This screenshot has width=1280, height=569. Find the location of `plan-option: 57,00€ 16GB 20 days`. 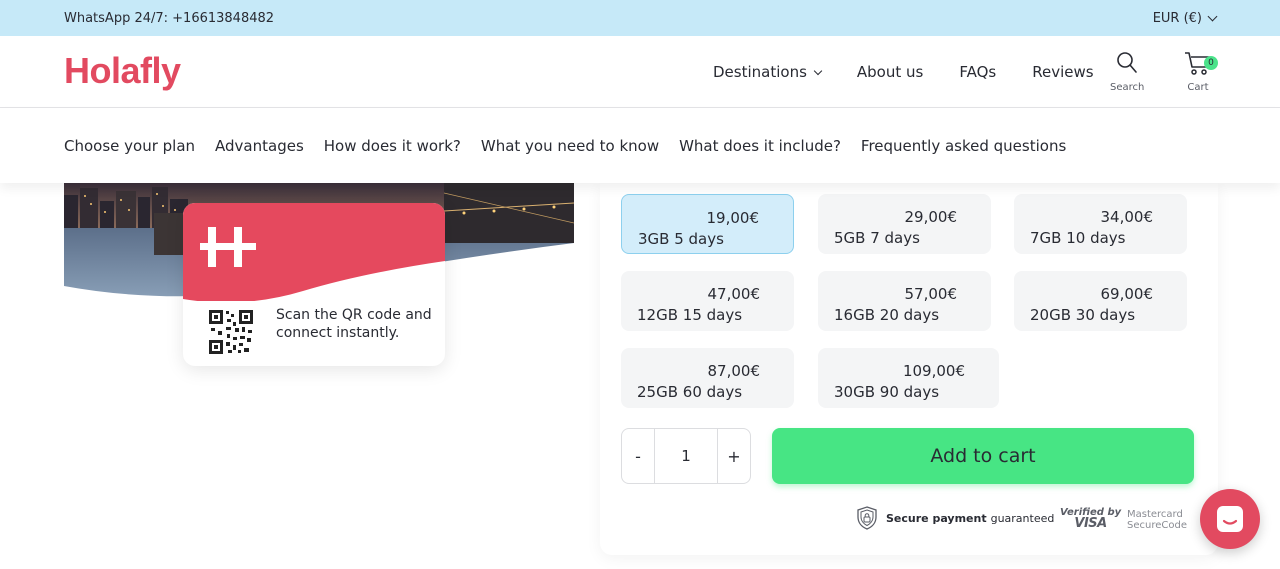

plan-option: 57,00€ 16GB 20 days is located at coordinates (904, 301).